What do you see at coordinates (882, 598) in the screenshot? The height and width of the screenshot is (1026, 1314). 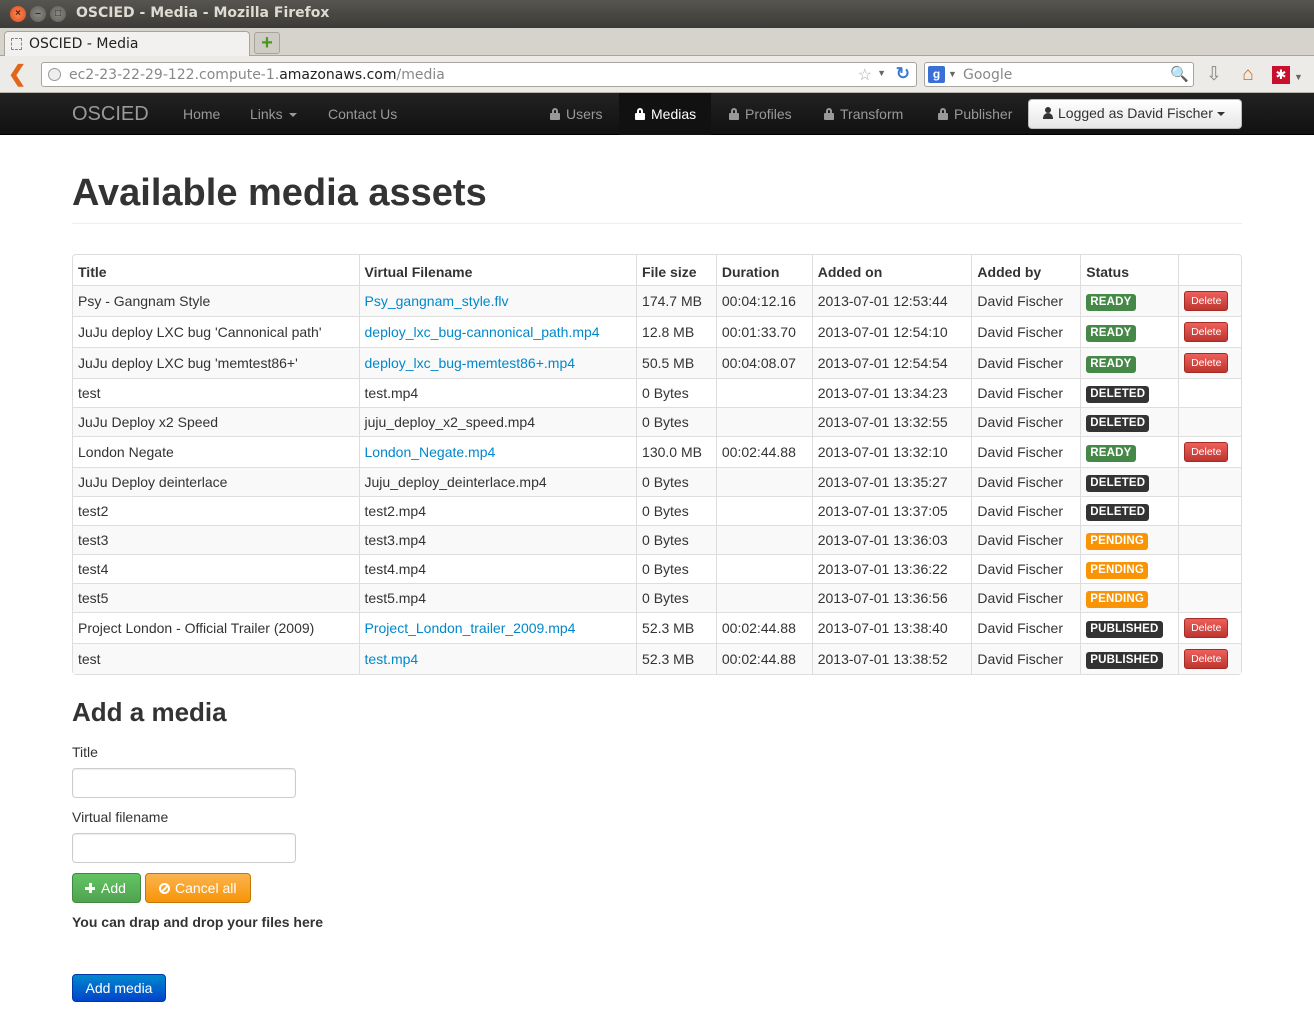 I see `added-on-text: 2013-07-01 13:36:56` at bounding box center [882, 598].